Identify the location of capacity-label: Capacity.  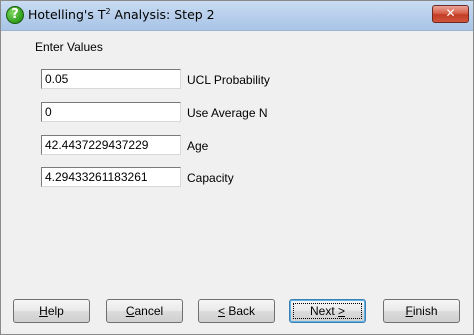
(210, 178).